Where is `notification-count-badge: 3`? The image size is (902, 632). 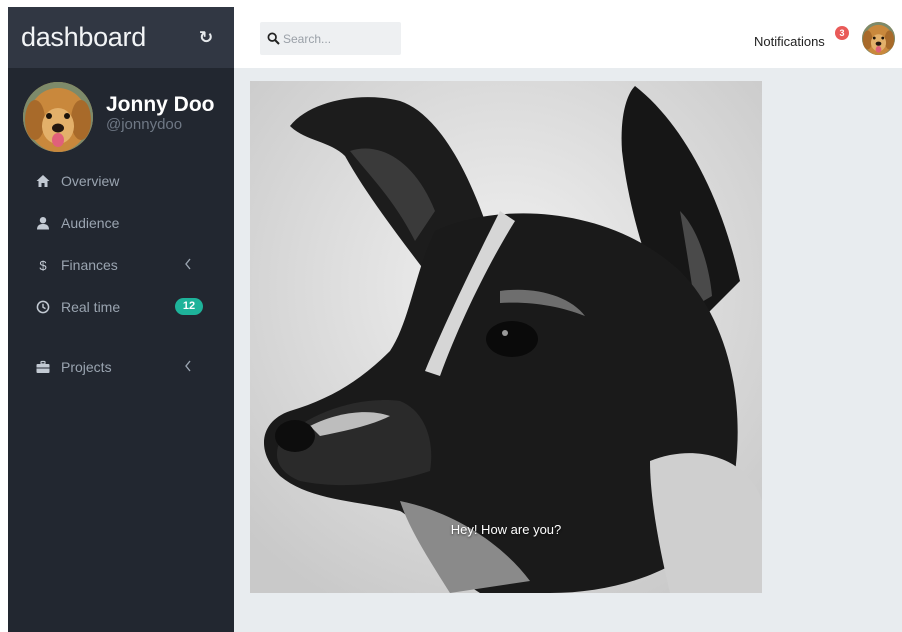
notification-count-badge: 3 is located at coordinates (842, 33).